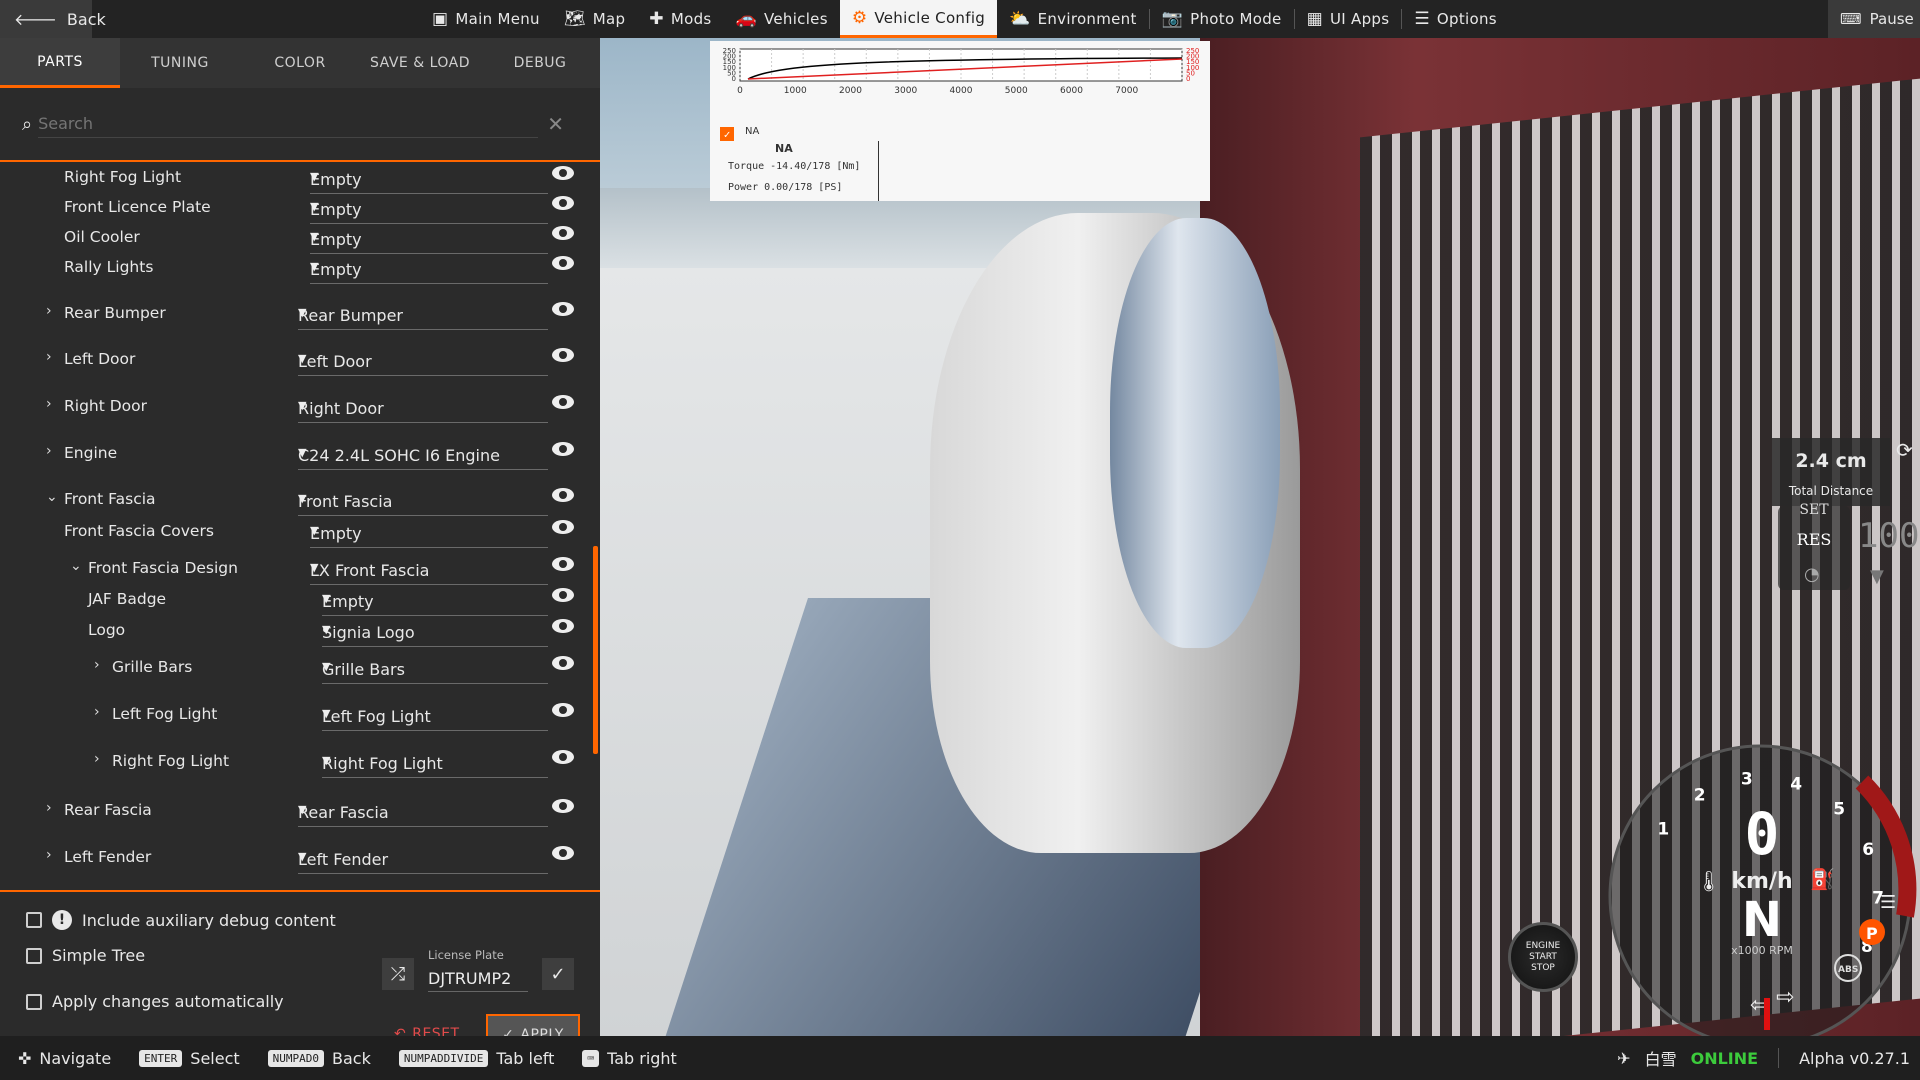 This screenshot has height=1080, width=1920. Describe the element at coordinates (1222, 19) in the screenshot. I see `menu-photo-mode: 📷 Photo Mode` at that location.